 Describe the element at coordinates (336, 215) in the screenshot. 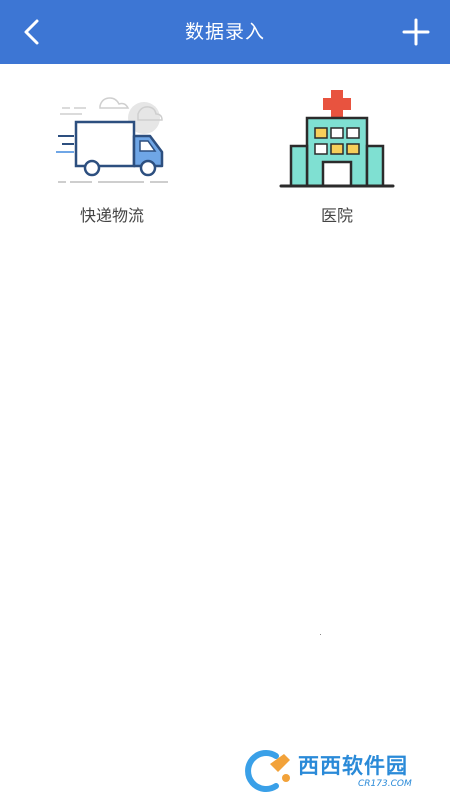

I see `category-label: 医院` at that location.